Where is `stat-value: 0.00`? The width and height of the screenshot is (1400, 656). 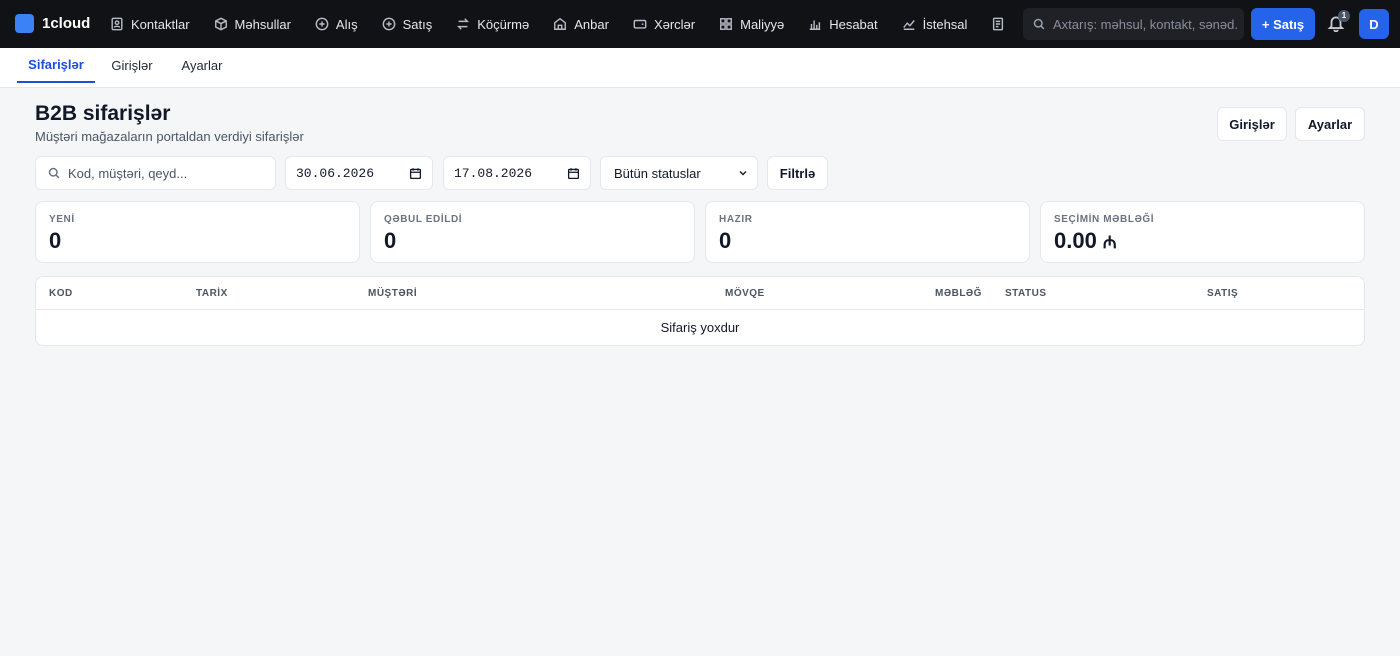 stat-value: 0.00 is located at coordinates (1075, 240).